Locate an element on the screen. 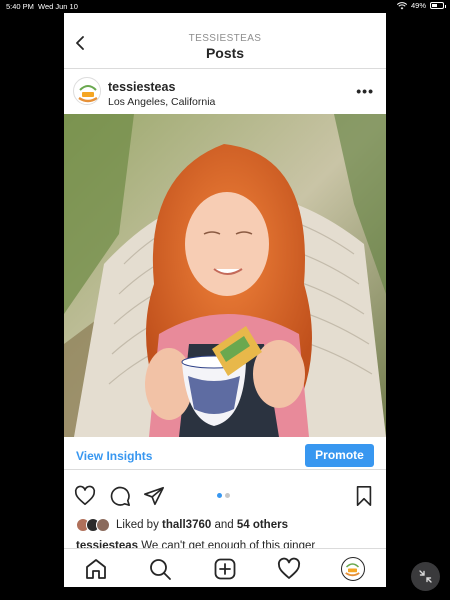 The width and height of the screenshot is (450, 600). shrink-arrows-icon is located at coordinates (425, 576).